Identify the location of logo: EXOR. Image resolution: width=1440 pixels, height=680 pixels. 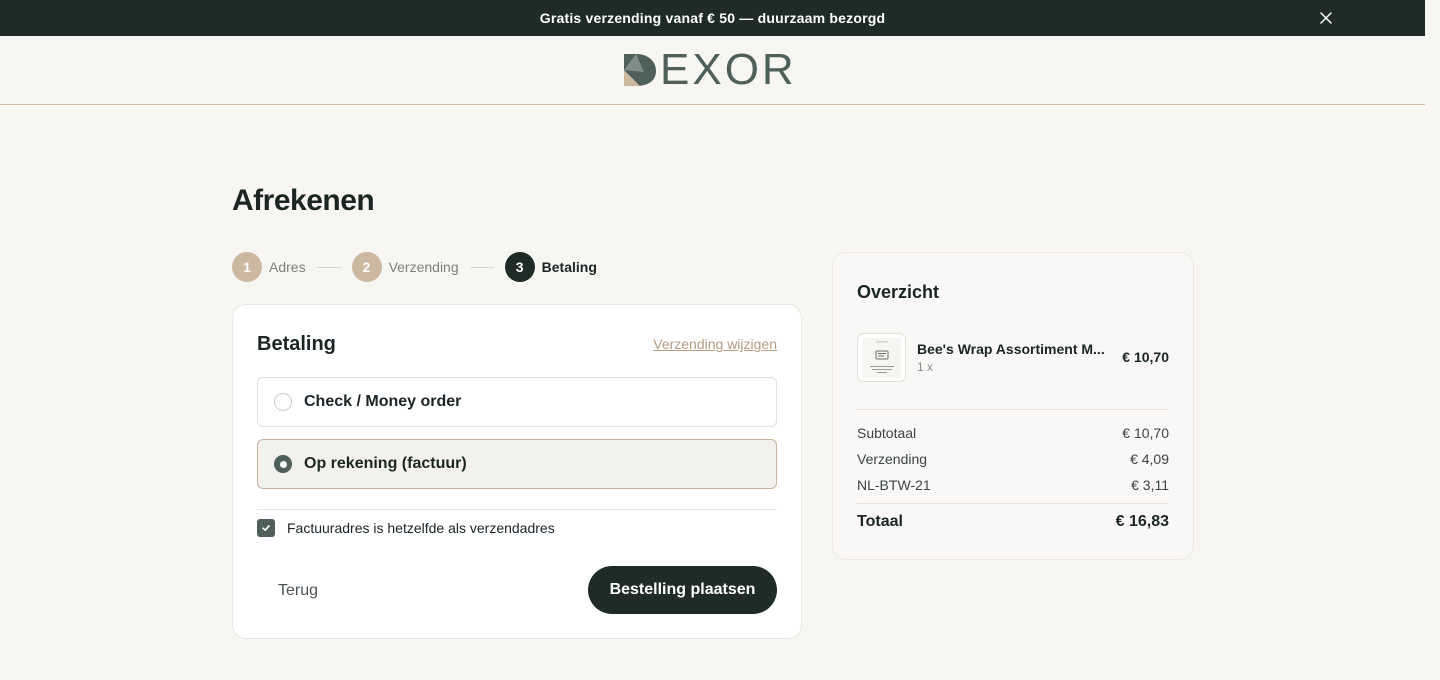
(709, 69).